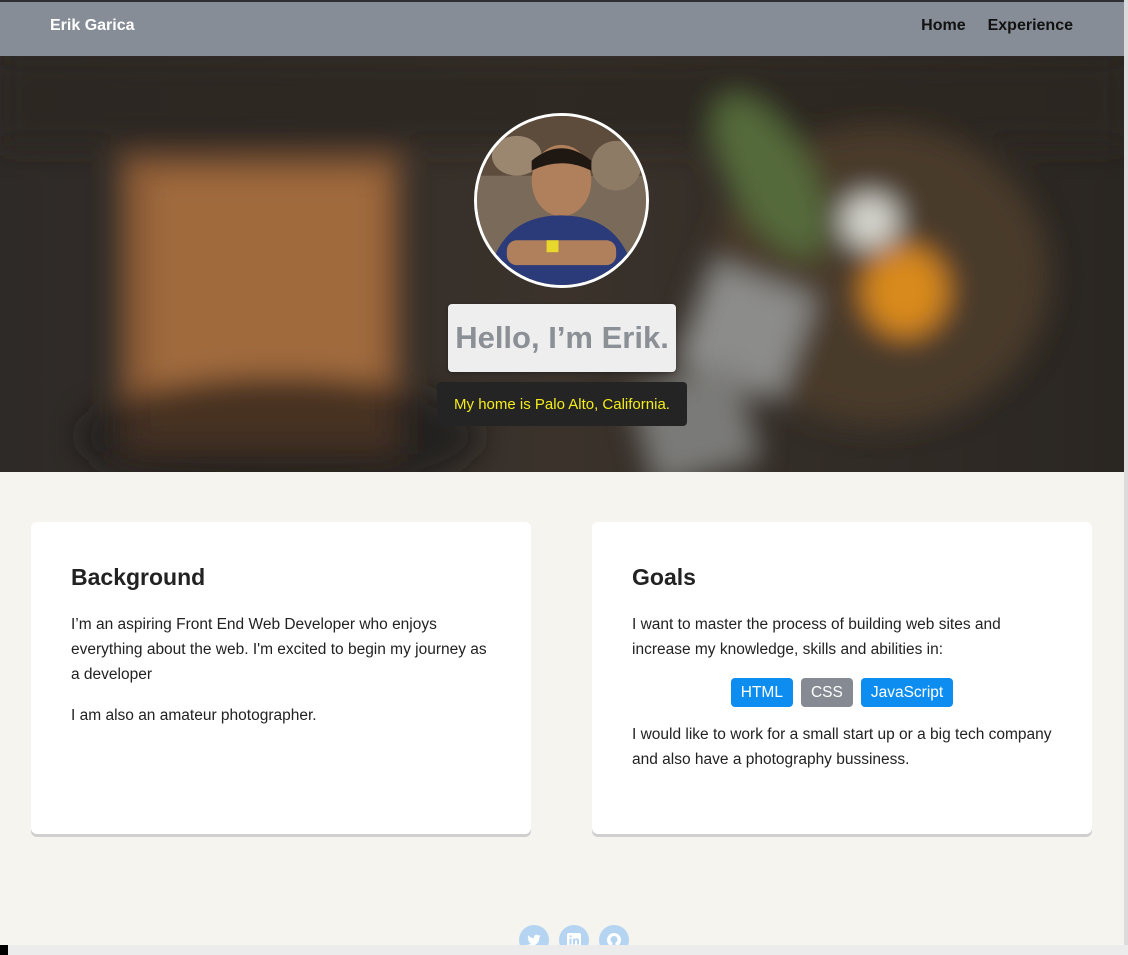  What do you see at coordinates (1126, 477) in the screenshot?
I see `window-edge` at bounding box center [1126, 477].